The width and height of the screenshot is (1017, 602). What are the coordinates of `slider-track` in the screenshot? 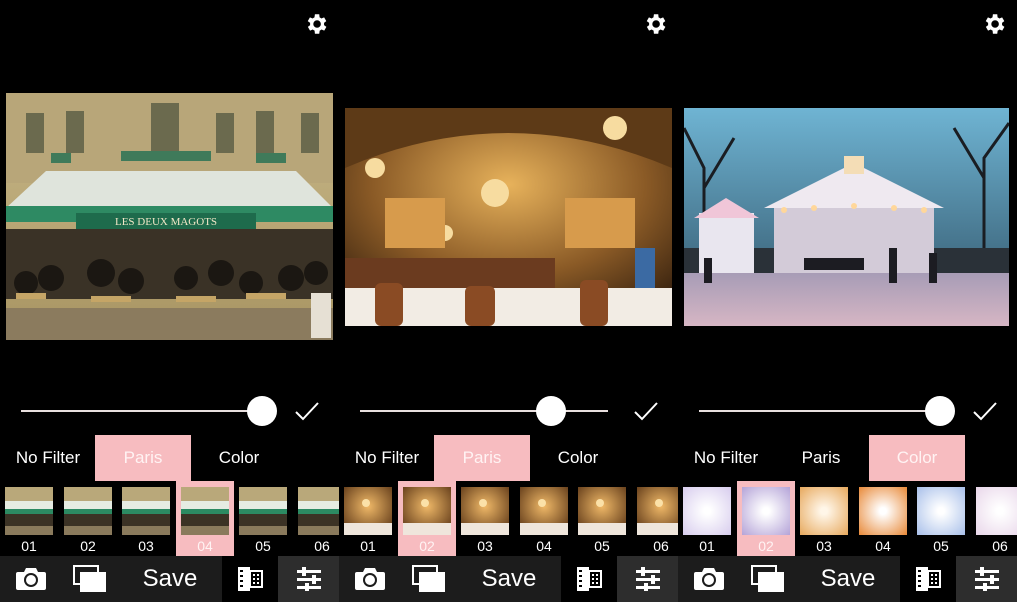 It's located at (484, 411).